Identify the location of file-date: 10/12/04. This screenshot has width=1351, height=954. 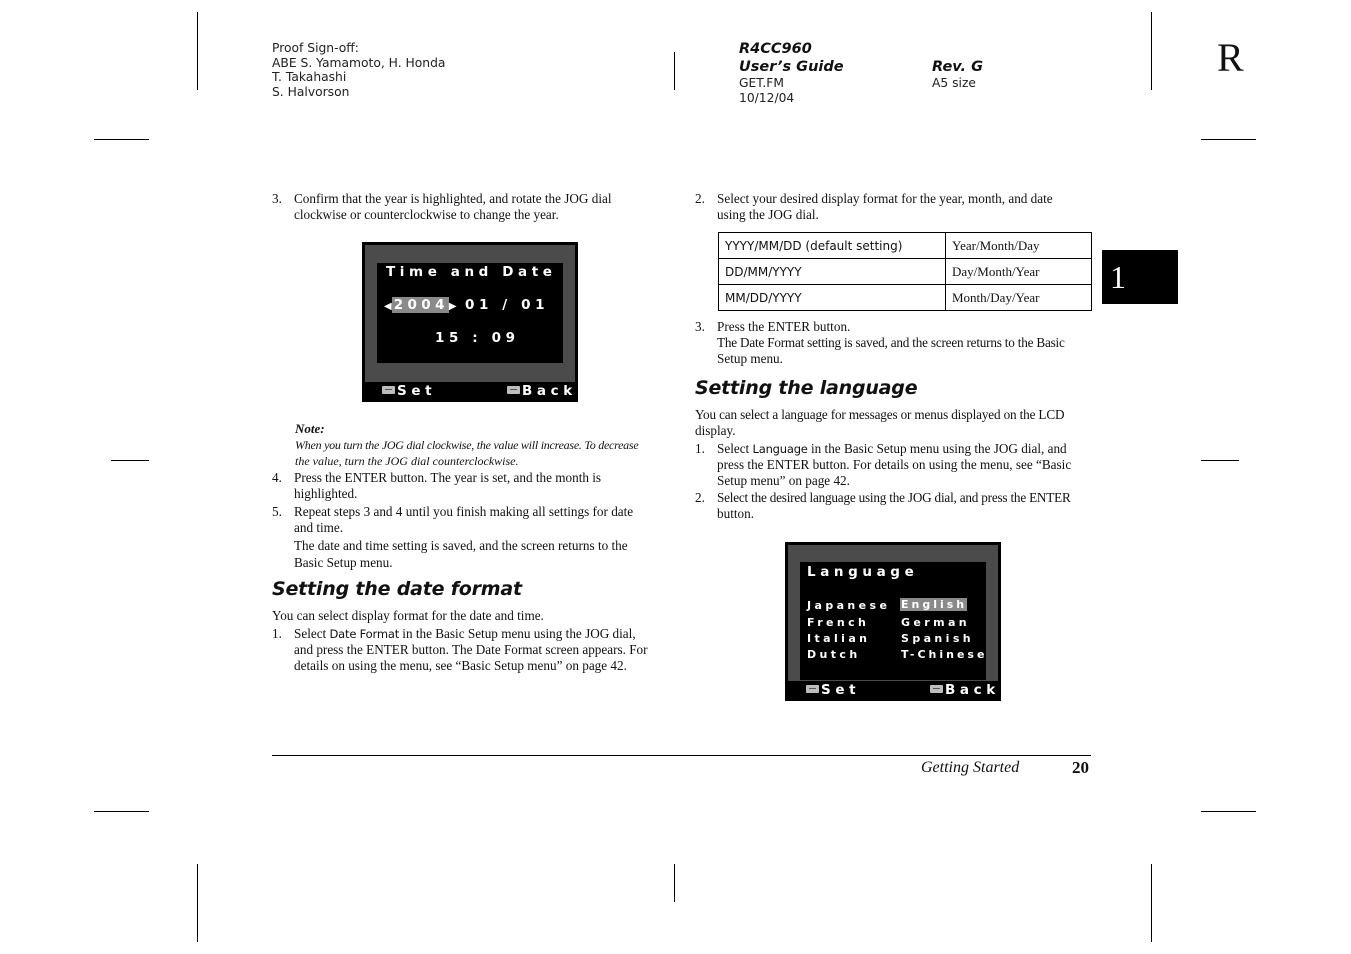
(767, 97).